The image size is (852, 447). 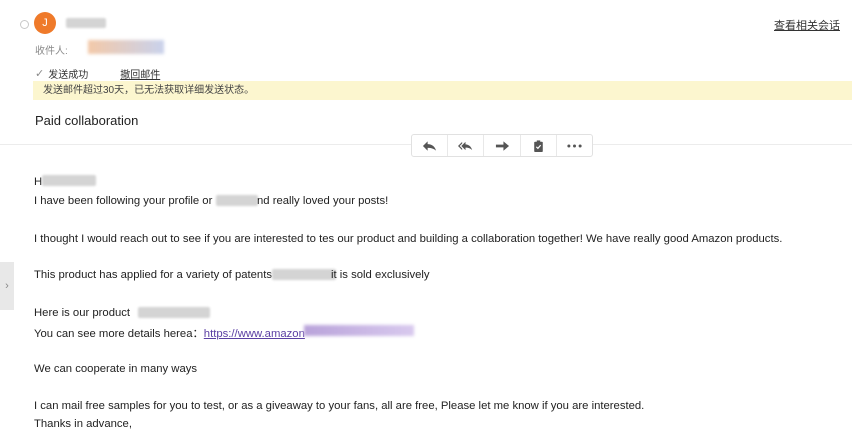 I want to click on forward-icon, so click(x=502, y=145).